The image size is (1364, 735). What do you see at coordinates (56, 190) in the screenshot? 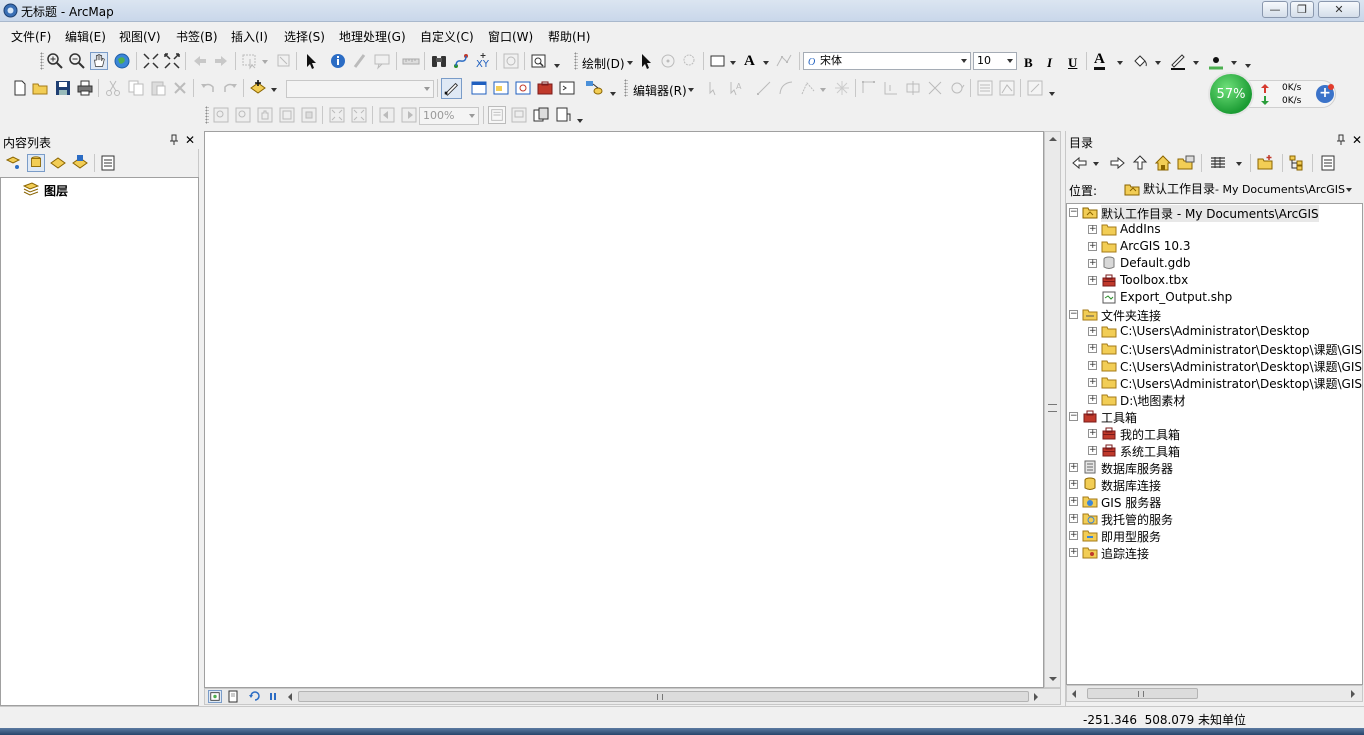
I see `layers-root-label: 图层` at bounding box center [56, 190].